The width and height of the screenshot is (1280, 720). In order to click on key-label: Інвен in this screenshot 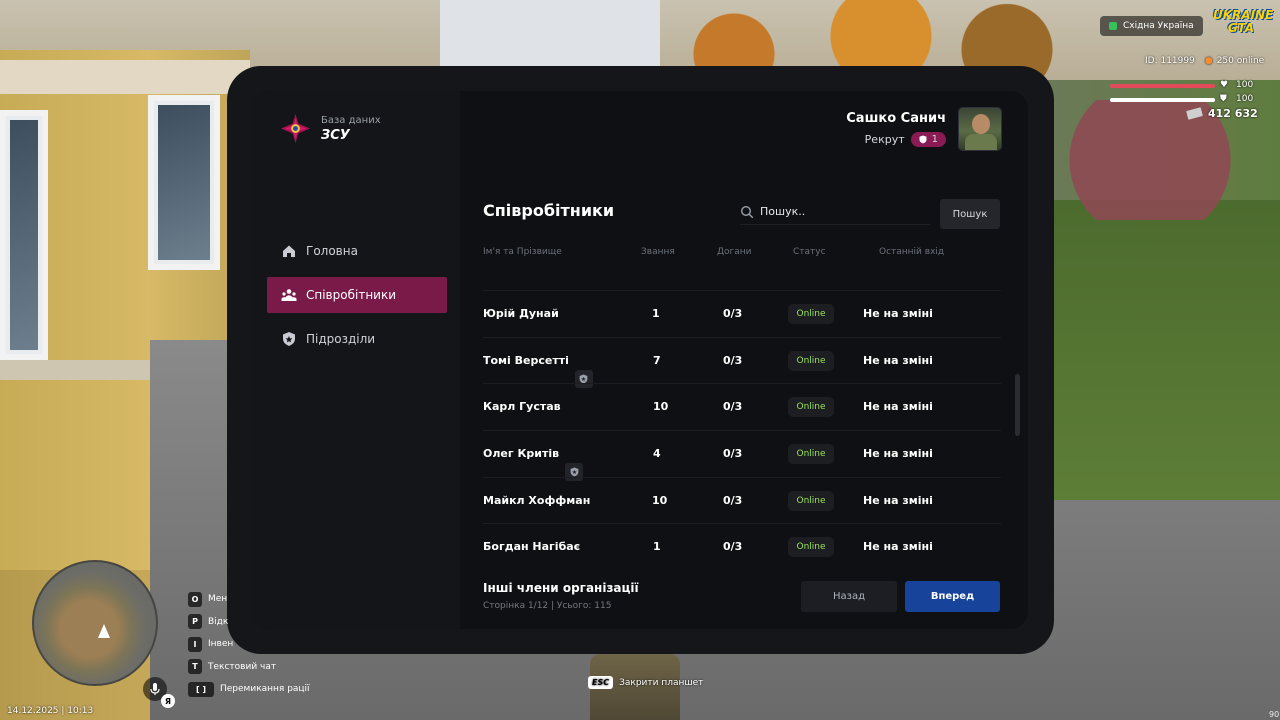, I will do `click(221, 644)`.